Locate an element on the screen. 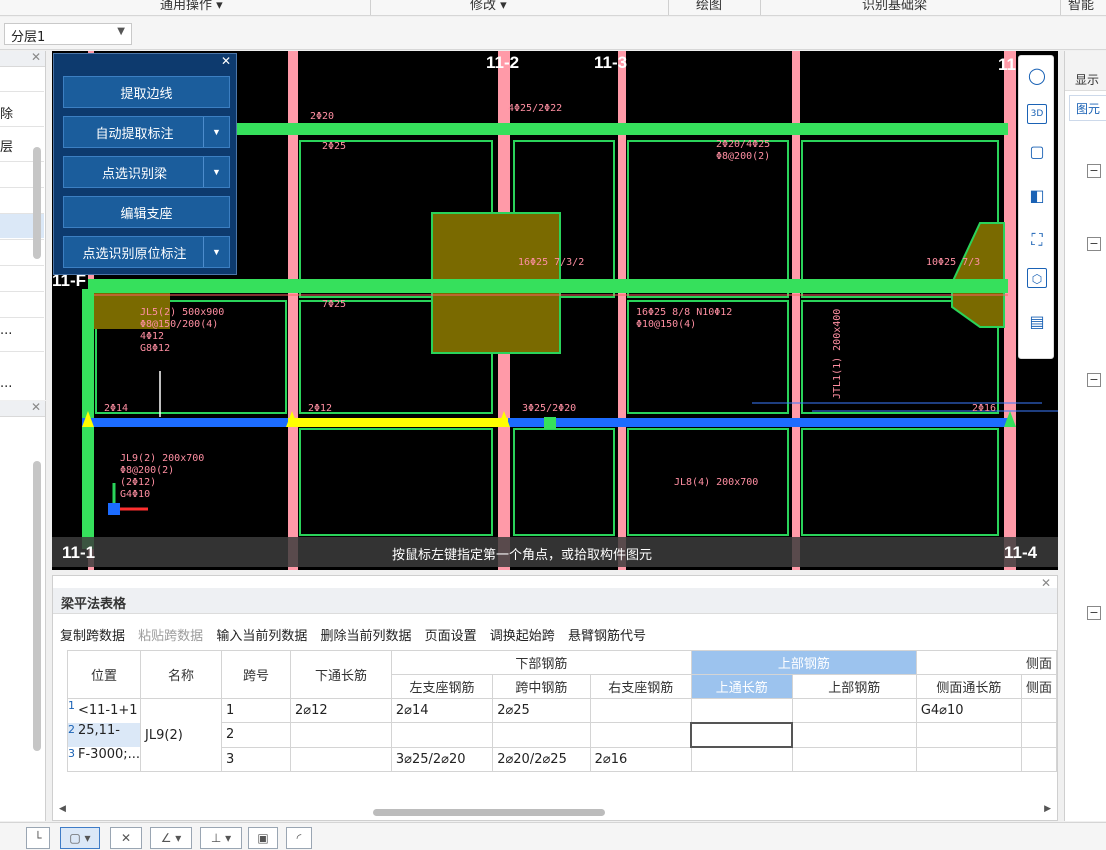  col-header-top-through: 上通长筋 is located at coordinates (741, 686).